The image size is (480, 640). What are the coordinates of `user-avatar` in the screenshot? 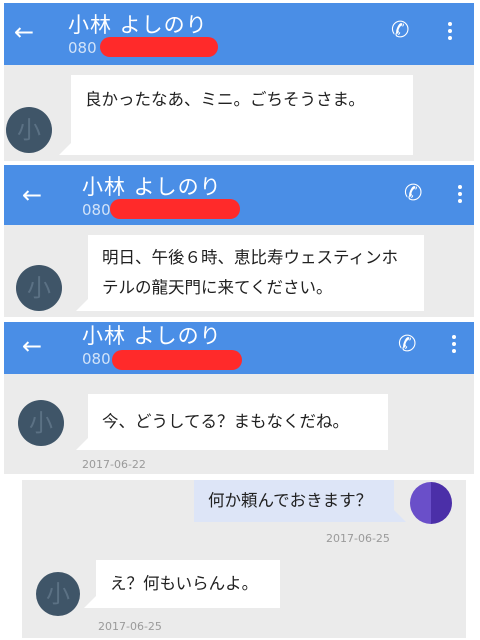 It's located at (431, 503).